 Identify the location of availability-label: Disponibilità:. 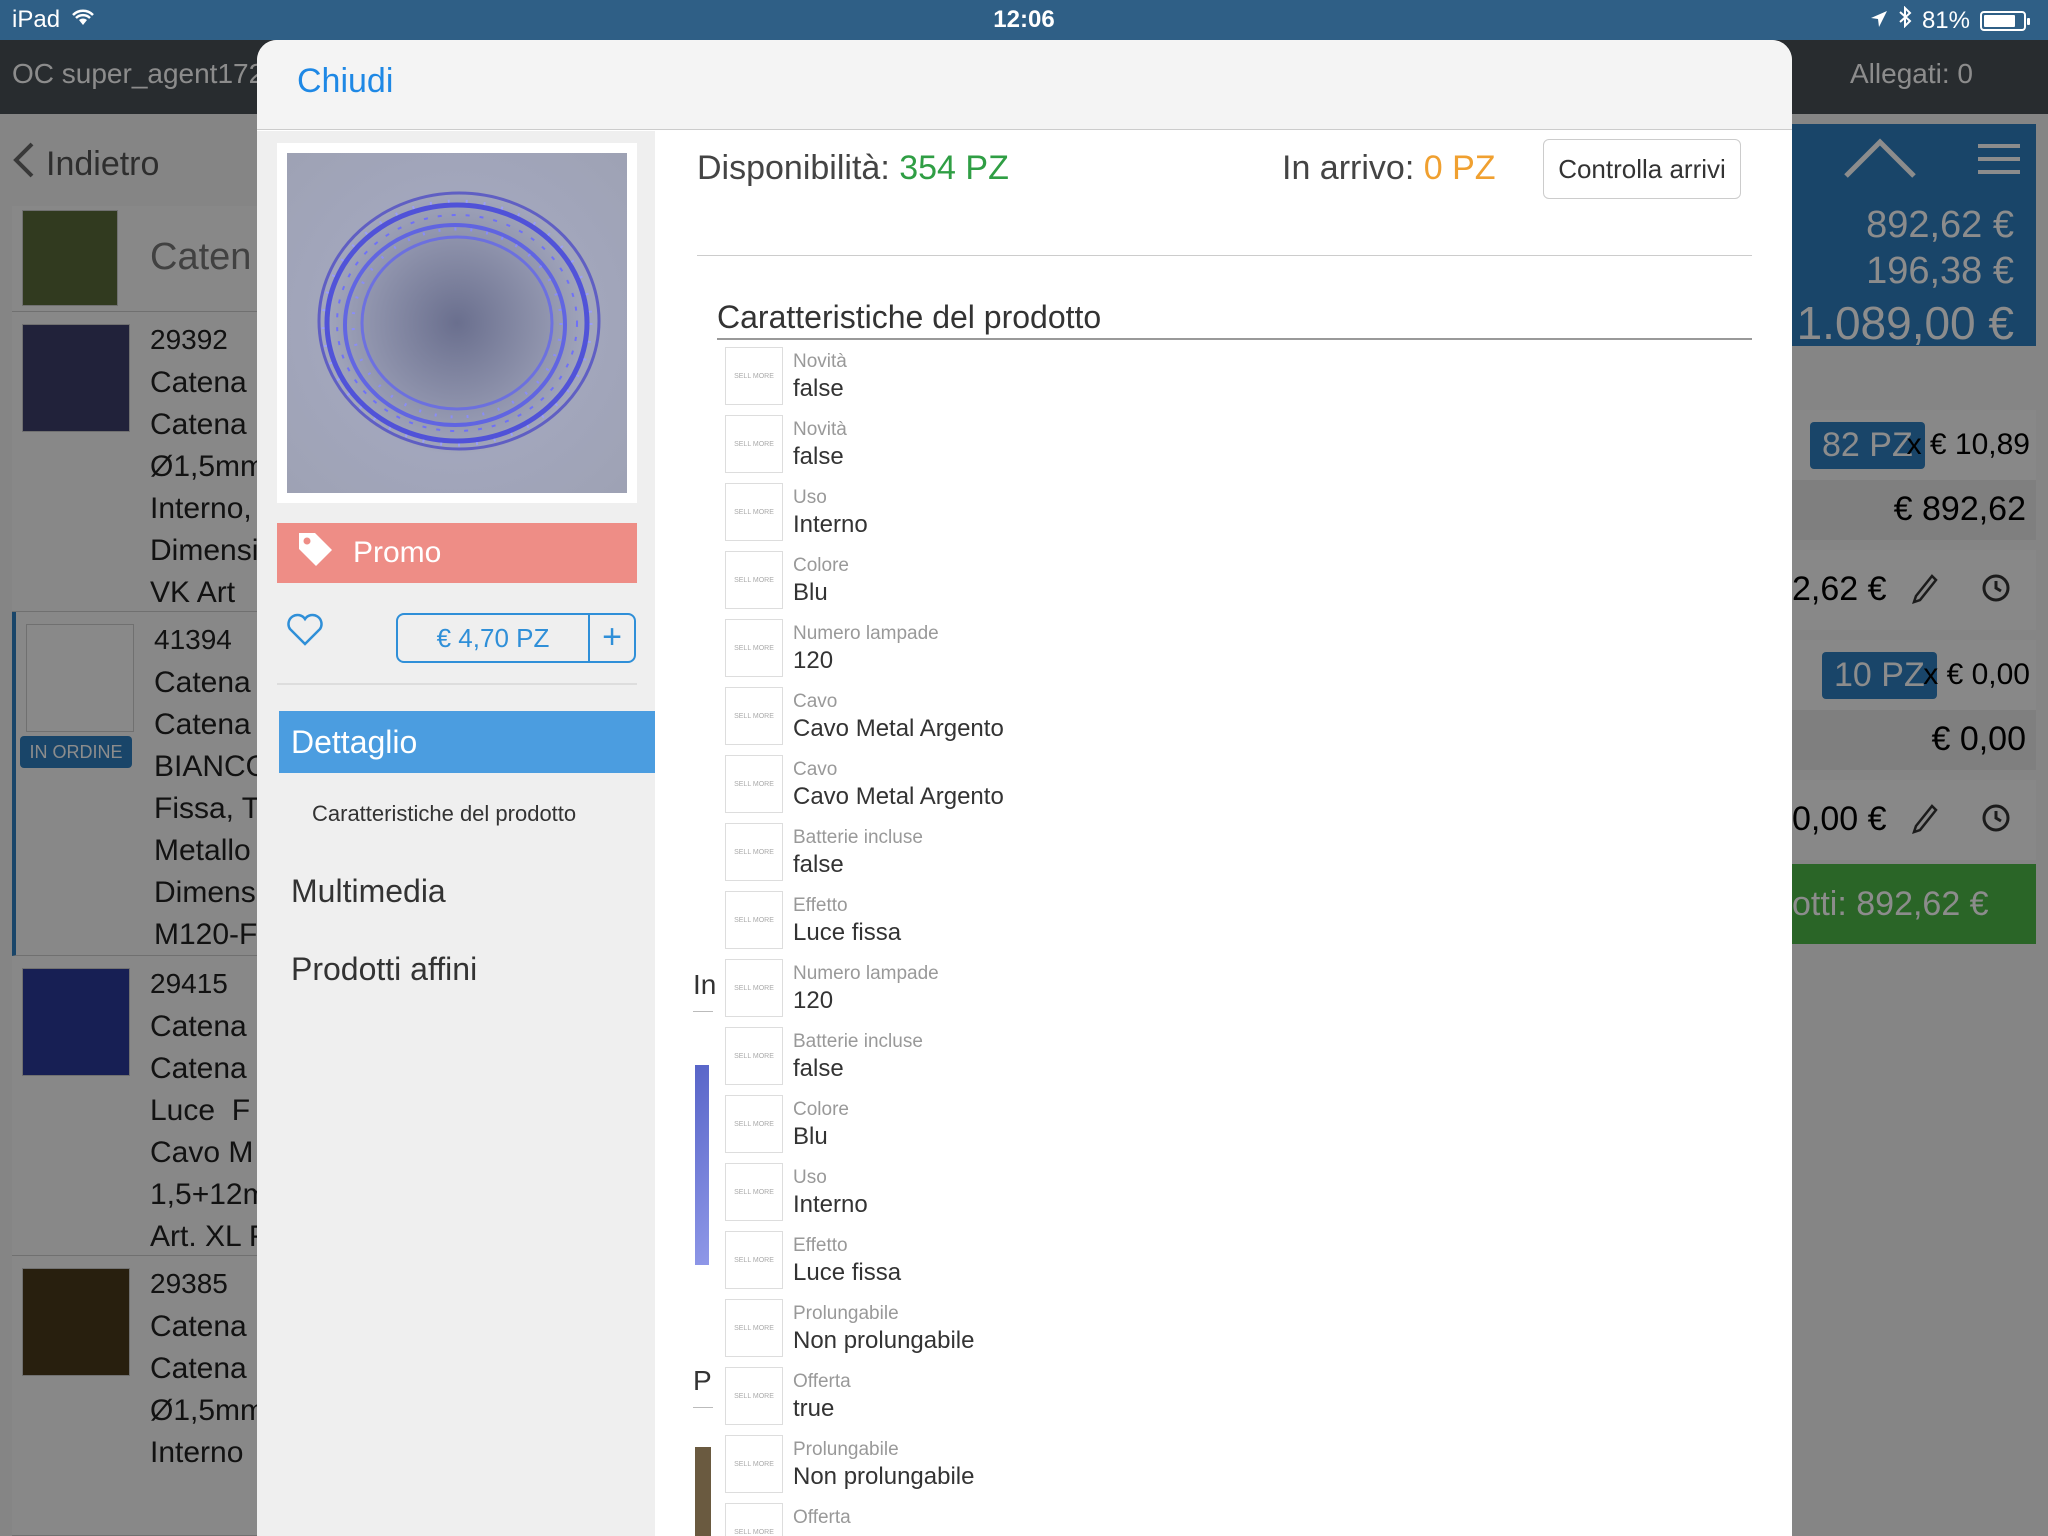
(798, 168).